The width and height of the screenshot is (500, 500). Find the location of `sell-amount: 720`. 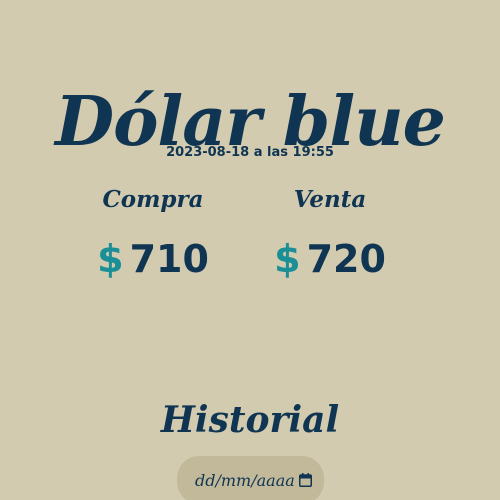

sell-amount: 720 is located at coordinates (346, 259).